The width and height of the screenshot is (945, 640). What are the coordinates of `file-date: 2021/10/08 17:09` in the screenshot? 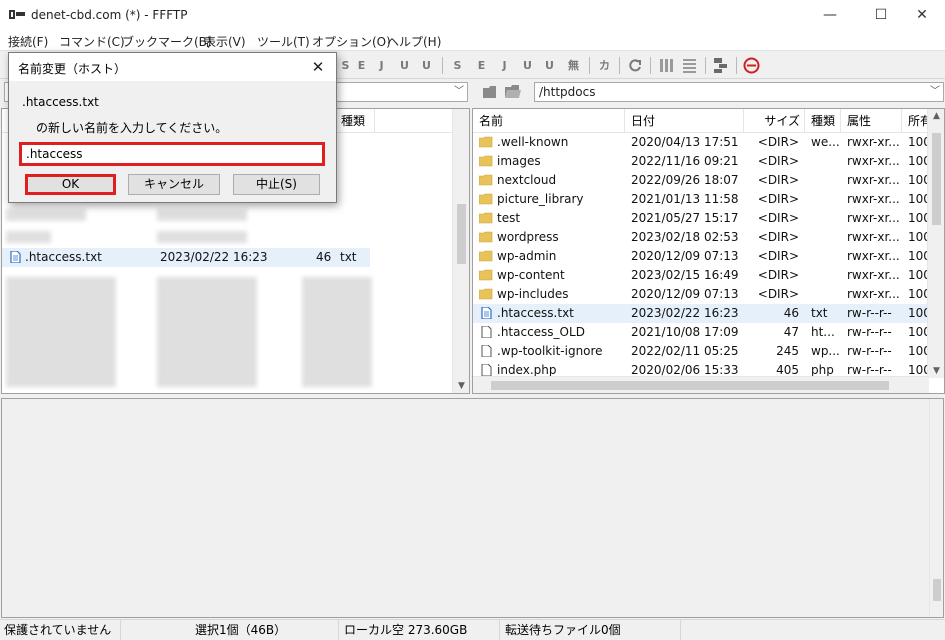 It's located at (685, 332).